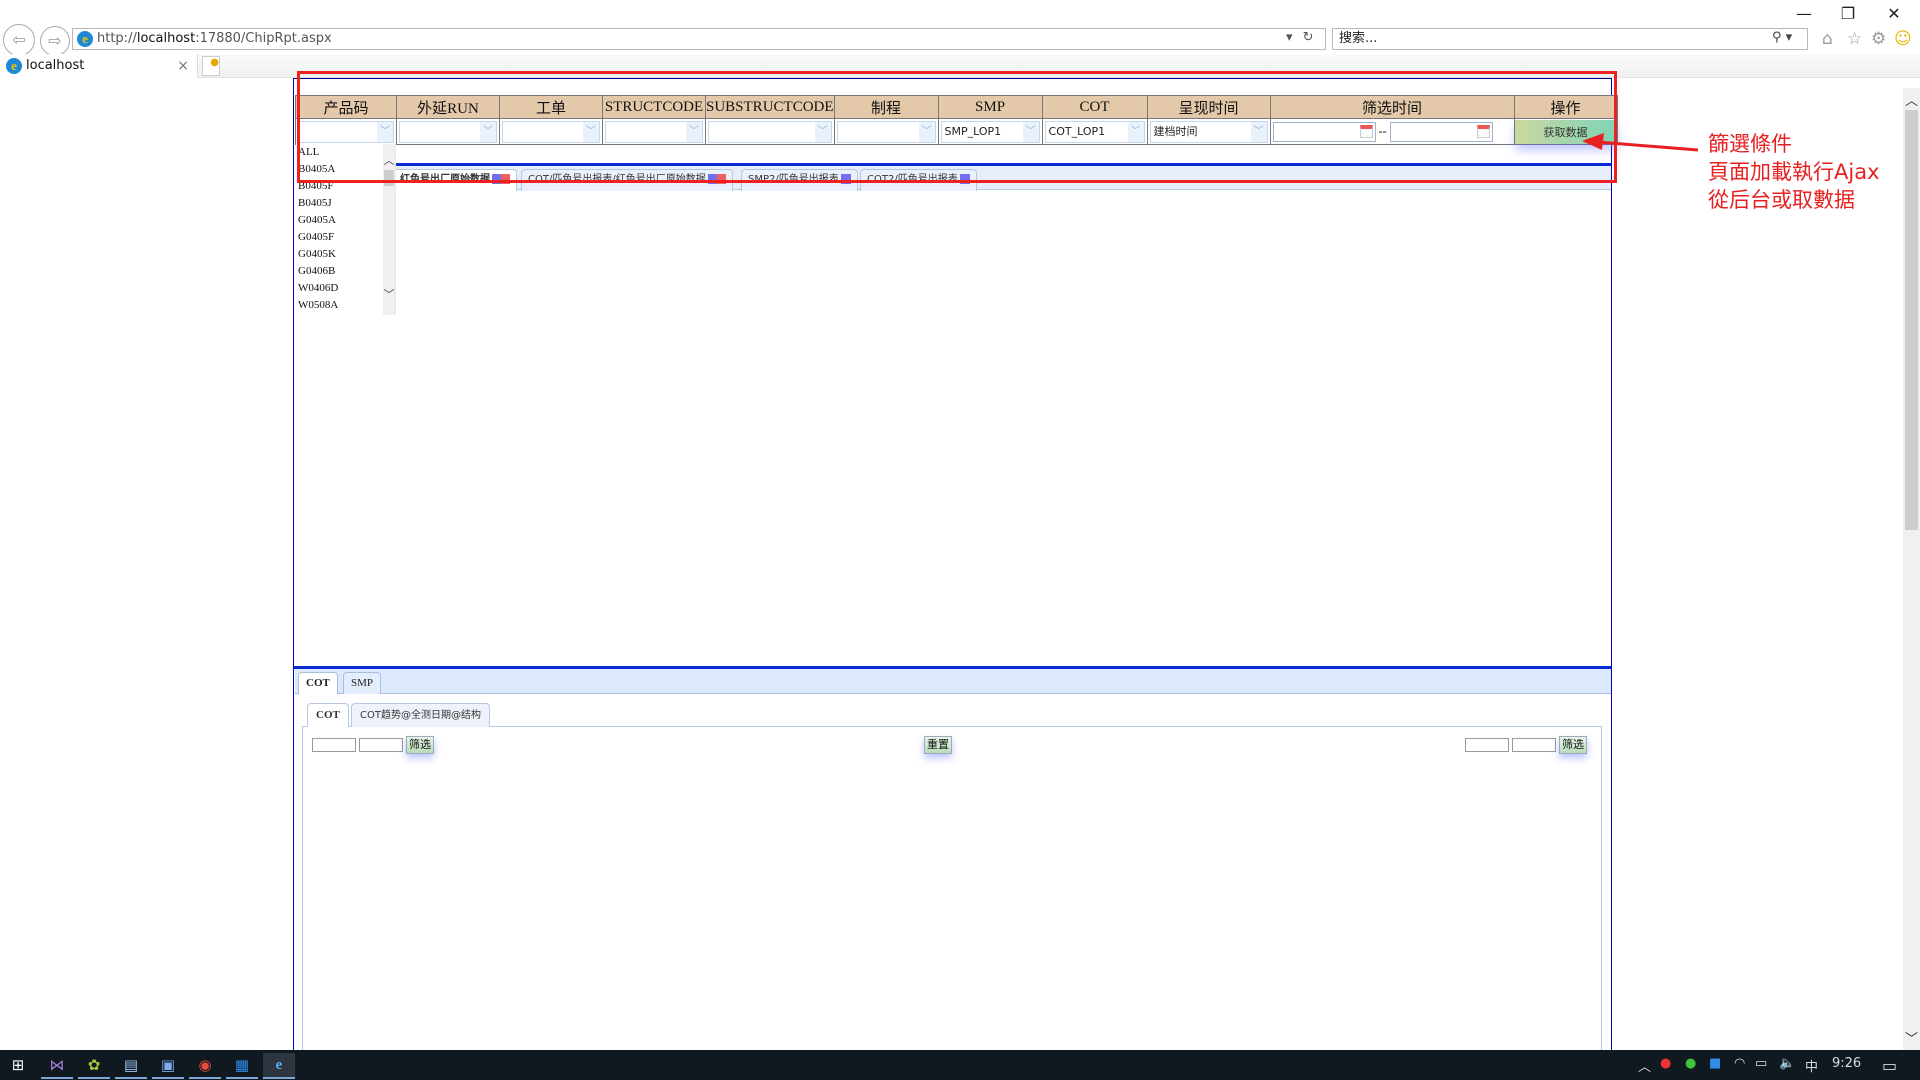 The width and height of the screenshot is (1920, 1080). I want to click on dropdown-option: G0405F, so click(345, 237).